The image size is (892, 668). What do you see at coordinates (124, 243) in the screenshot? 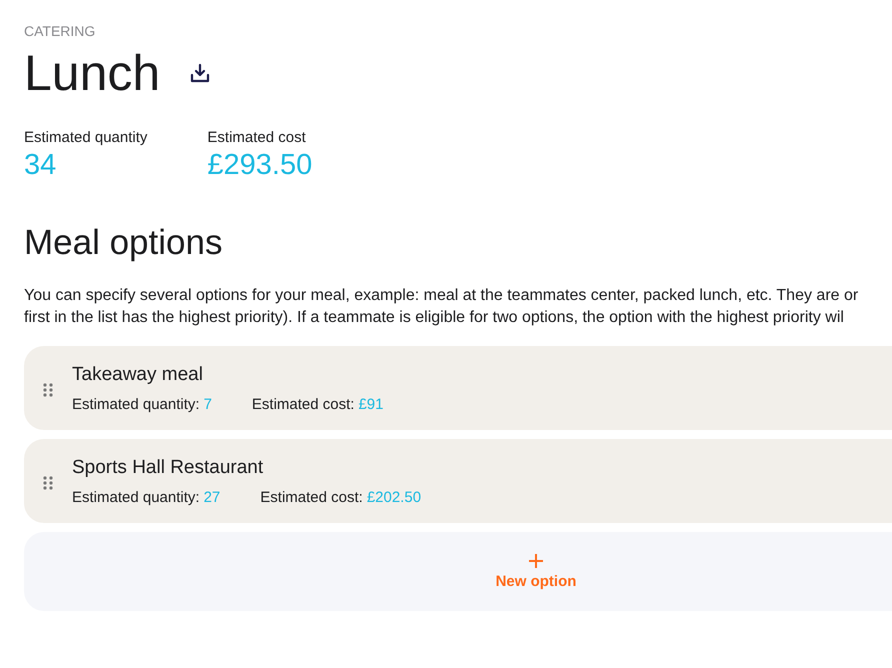
I see `section-title: Meal options` at bounding box center [124, 243].